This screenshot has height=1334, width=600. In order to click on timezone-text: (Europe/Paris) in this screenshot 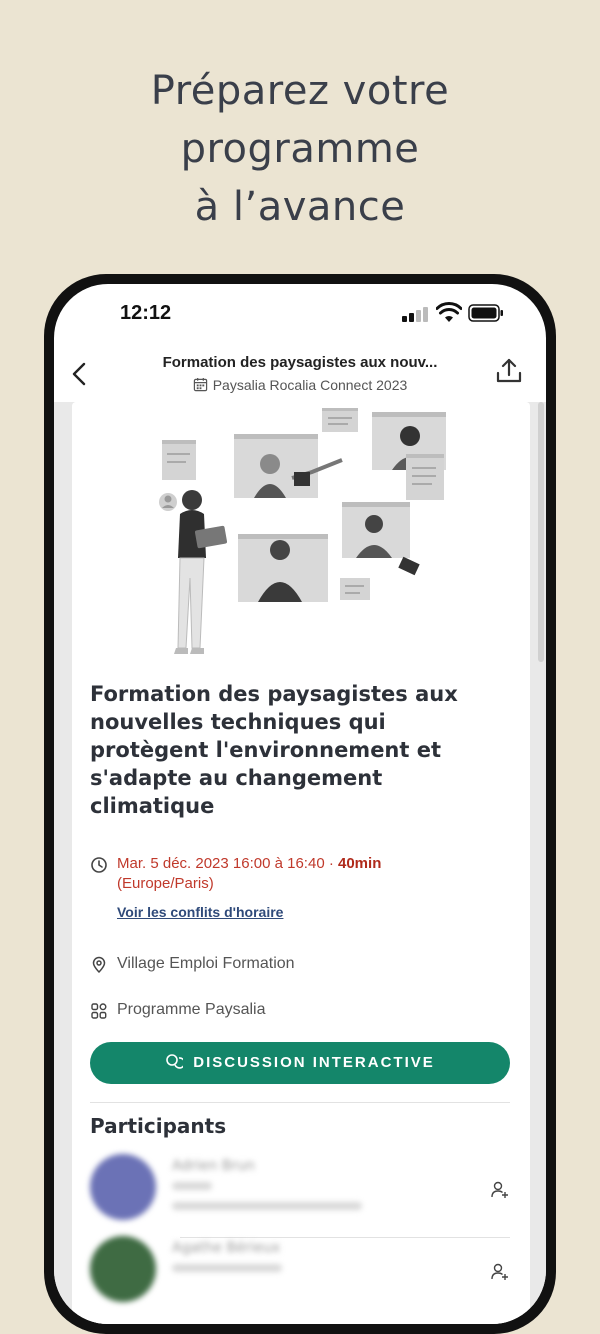, I will do `click(165, 883)`.